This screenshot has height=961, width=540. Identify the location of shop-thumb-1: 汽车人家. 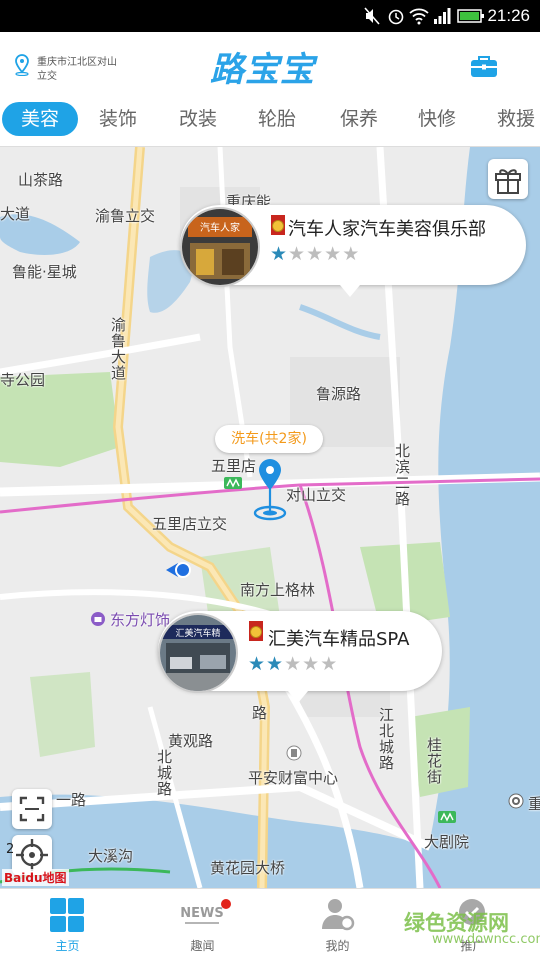
(220, 247).